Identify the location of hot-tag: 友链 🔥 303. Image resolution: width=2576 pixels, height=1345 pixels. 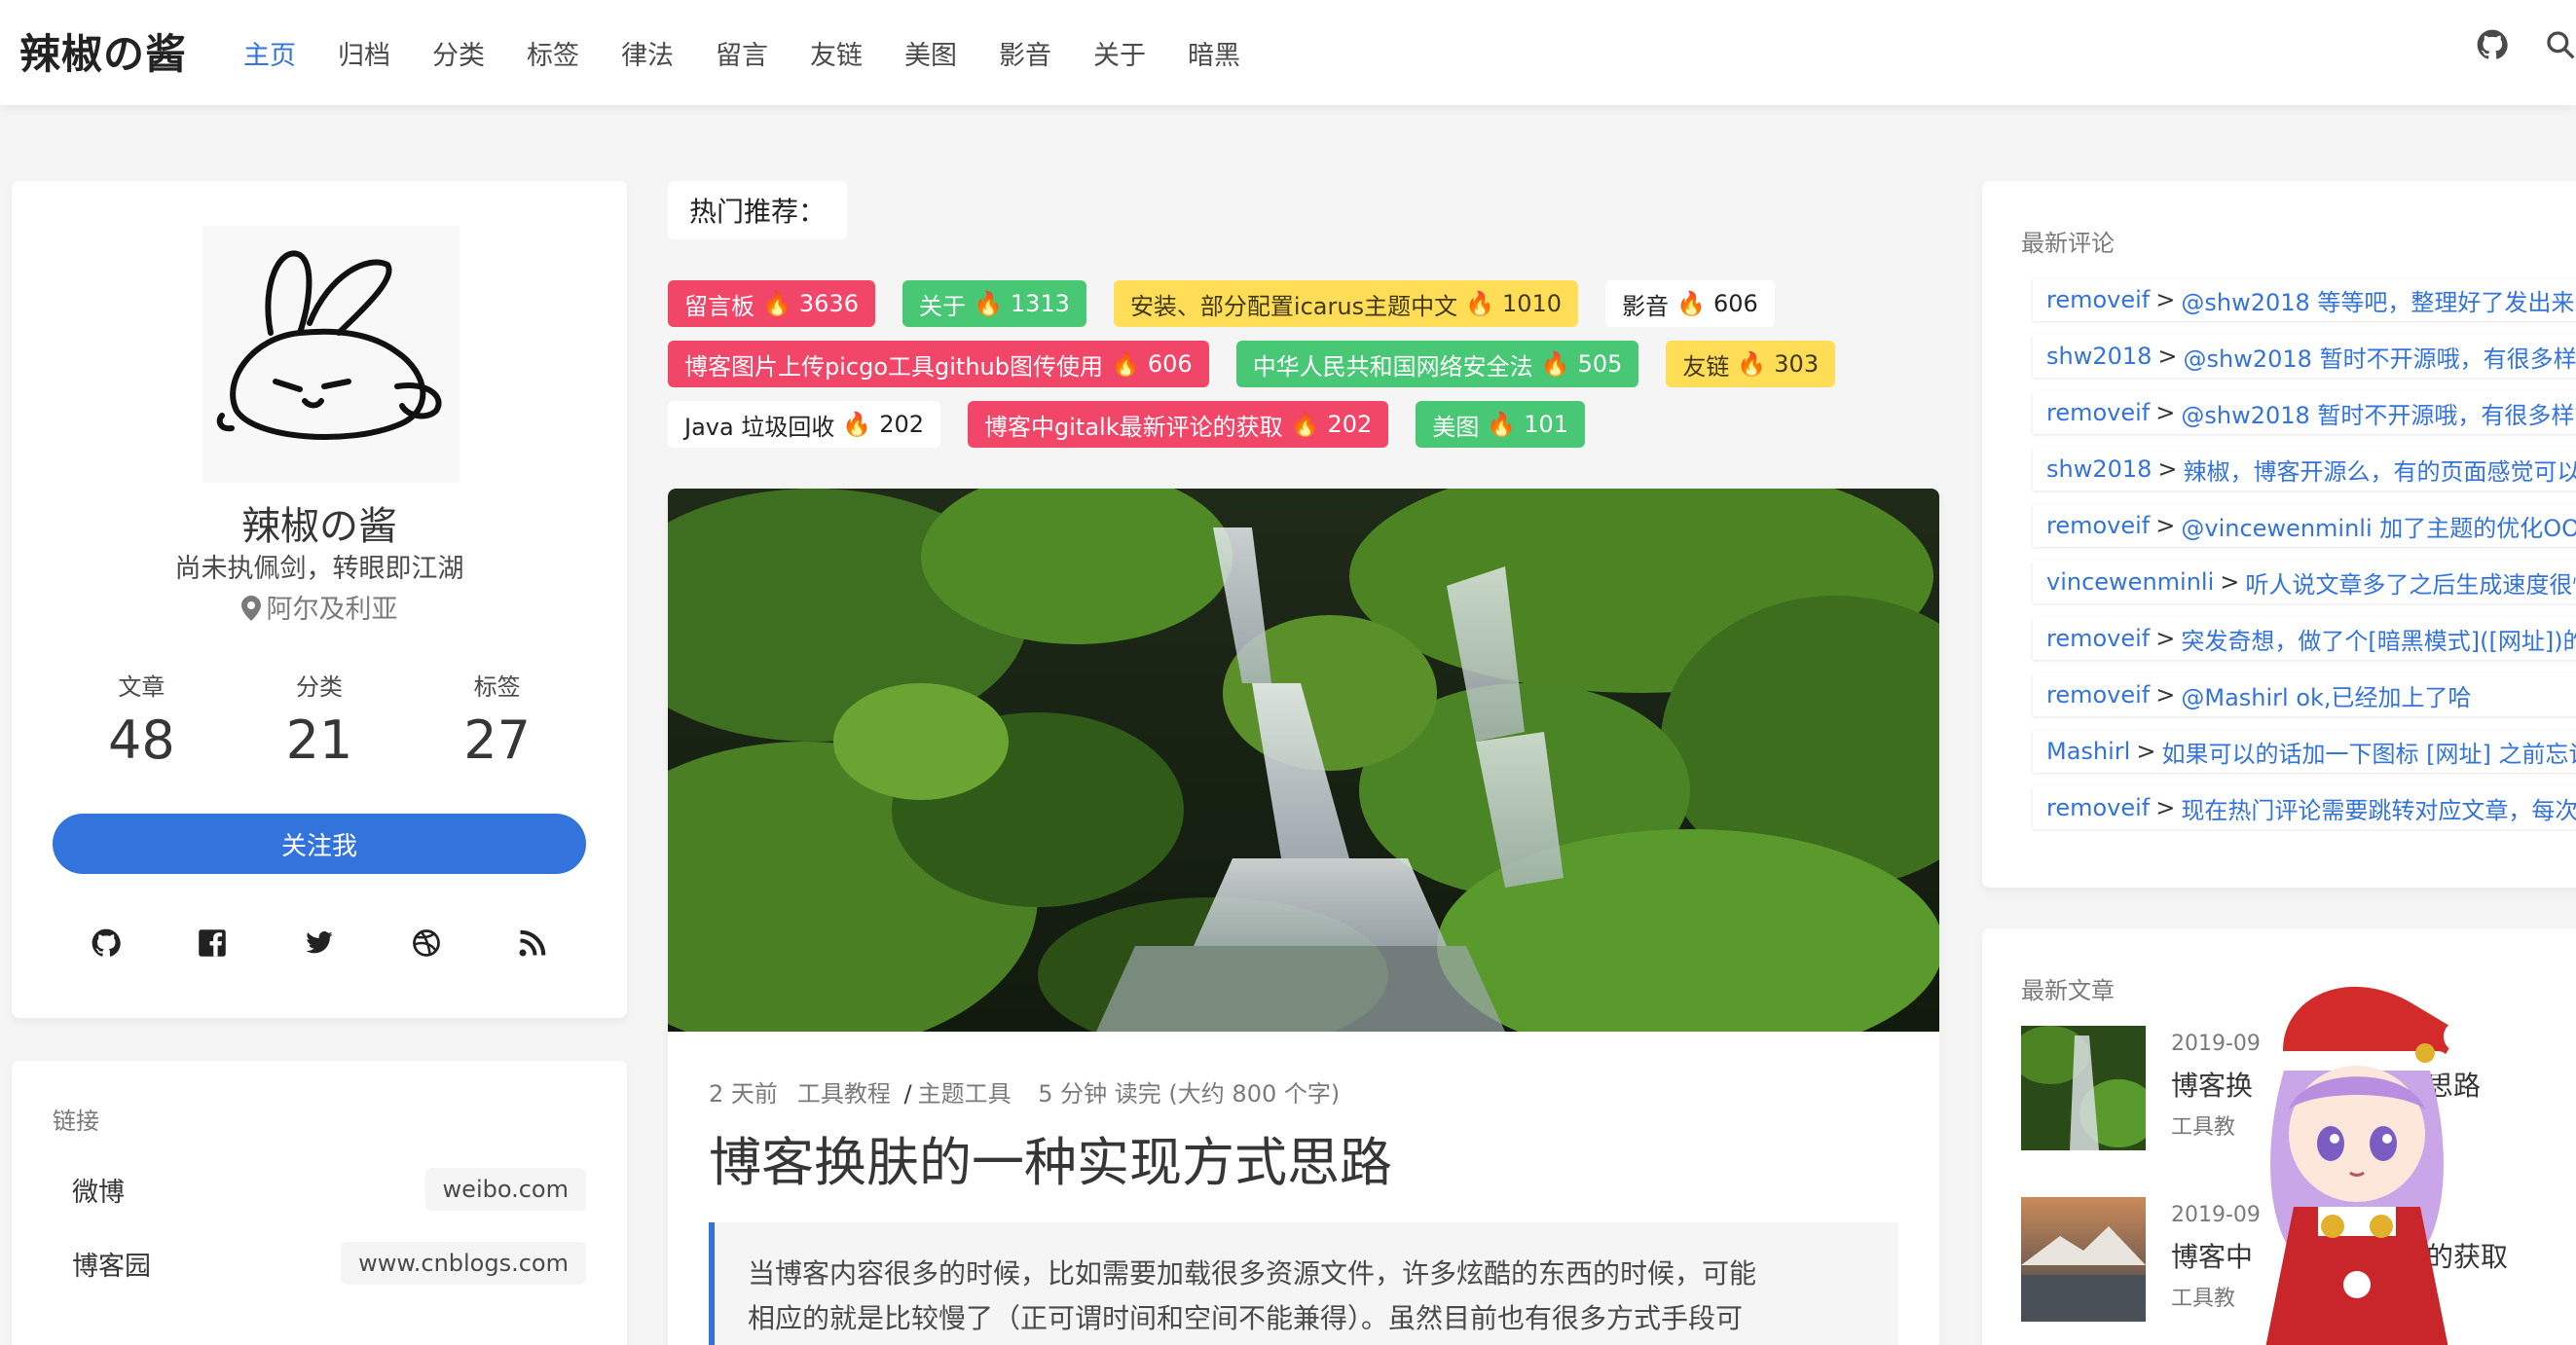
(1751, 364).